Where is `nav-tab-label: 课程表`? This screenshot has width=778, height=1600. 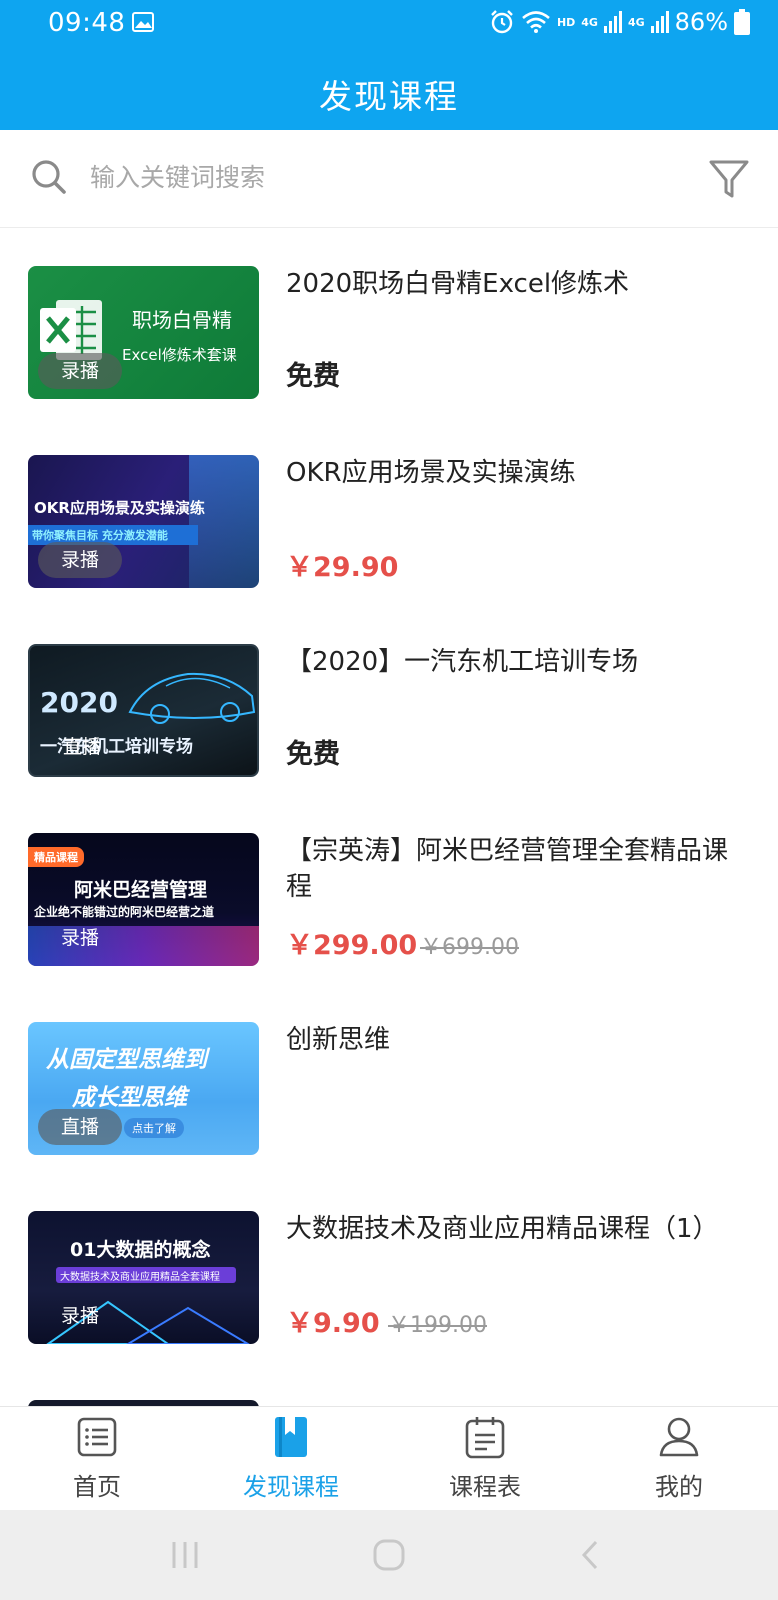
nav-tab-label: 课程表 is located at coordinates (485, 1487).